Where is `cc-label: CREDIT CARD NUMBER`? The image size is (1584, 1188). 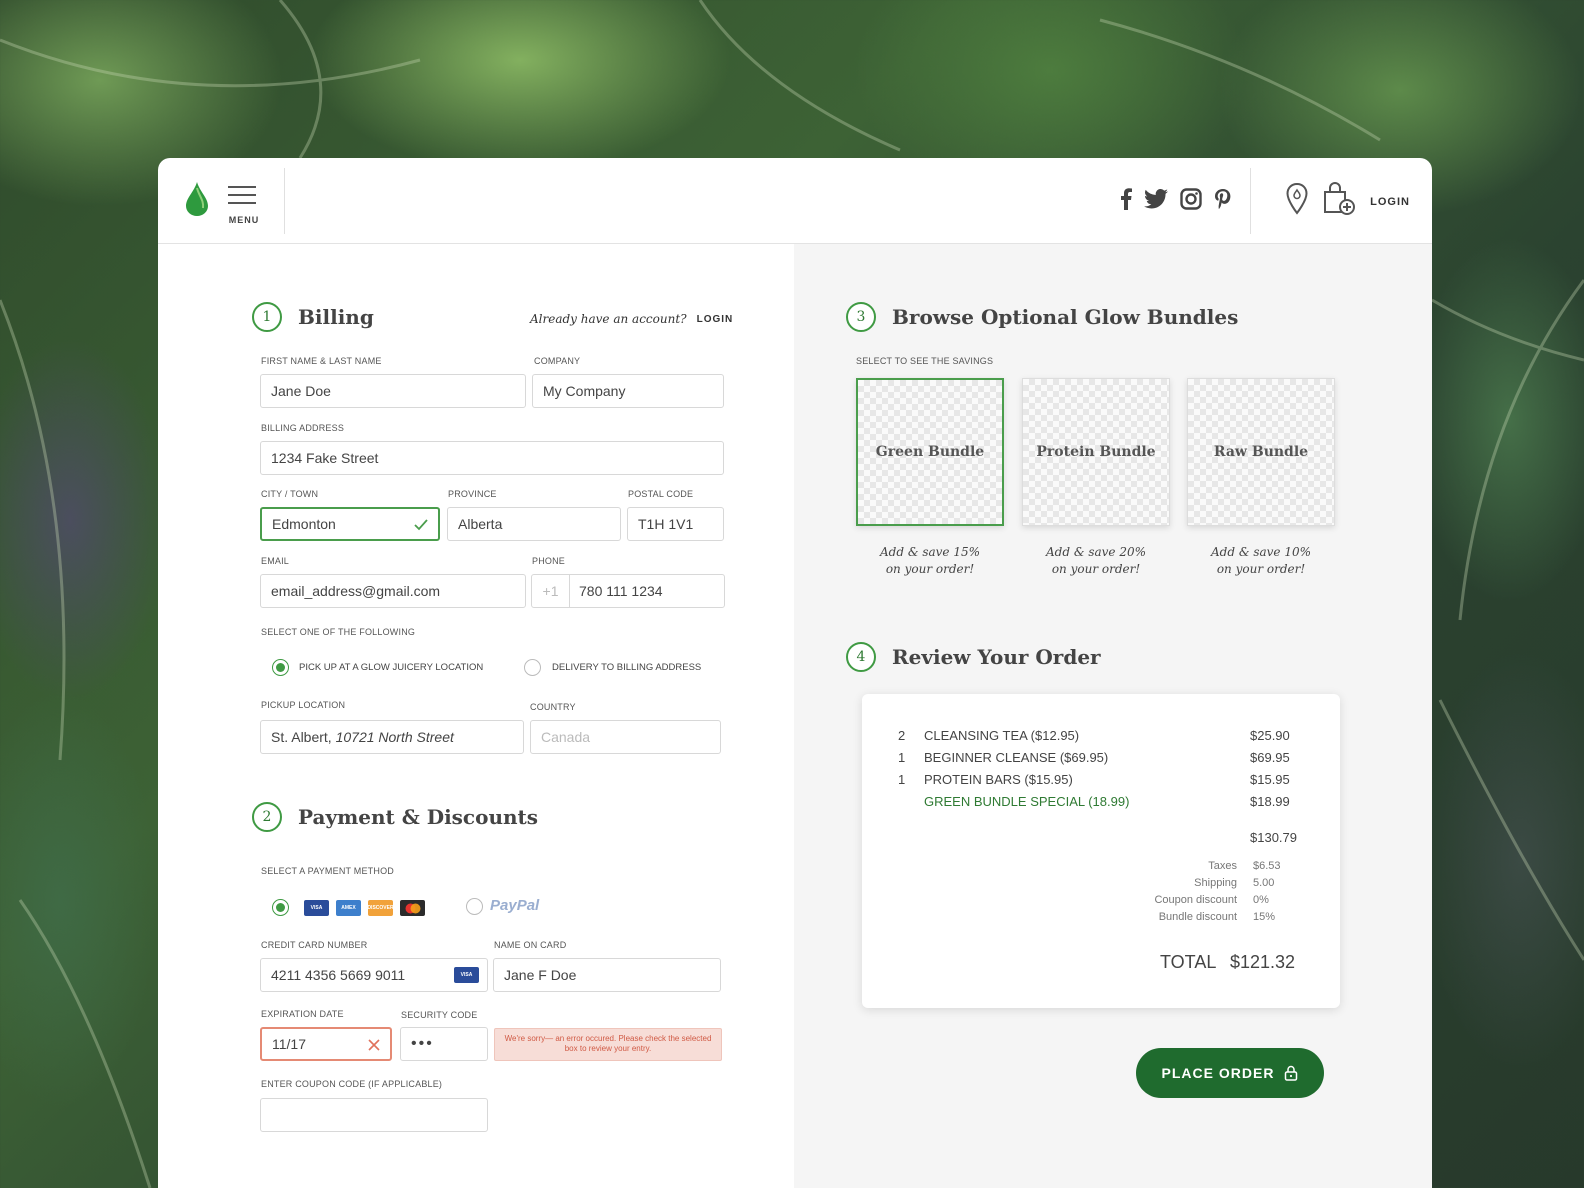
cc-label: CREDIT CARD NUMBER is located at coordinates (314, 945).